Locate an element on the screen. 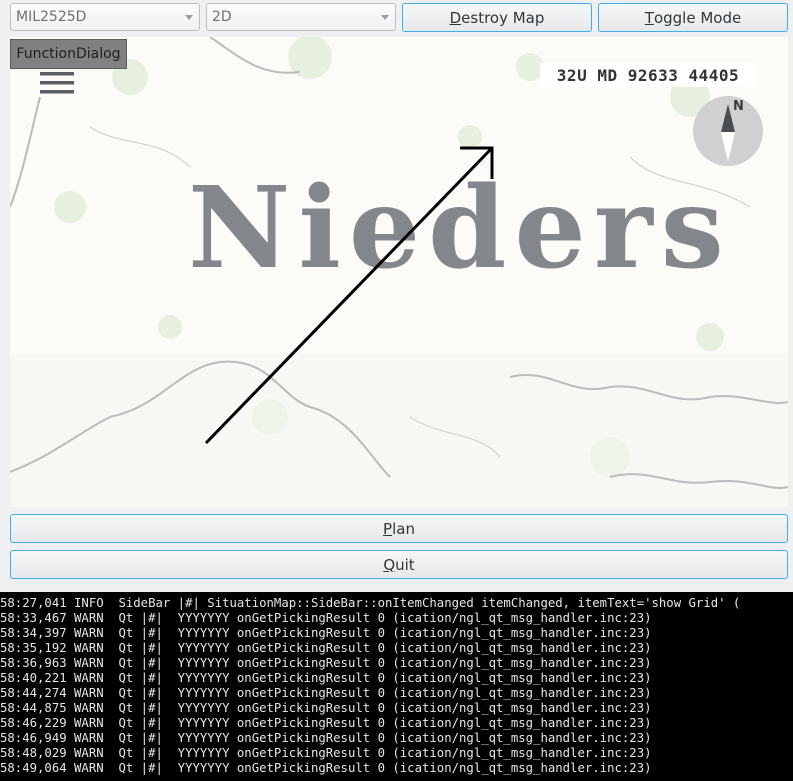 The height and width of the screenshot is (781, 793). destroy-map-label: estroy Map is located at coordinates (503, 17).